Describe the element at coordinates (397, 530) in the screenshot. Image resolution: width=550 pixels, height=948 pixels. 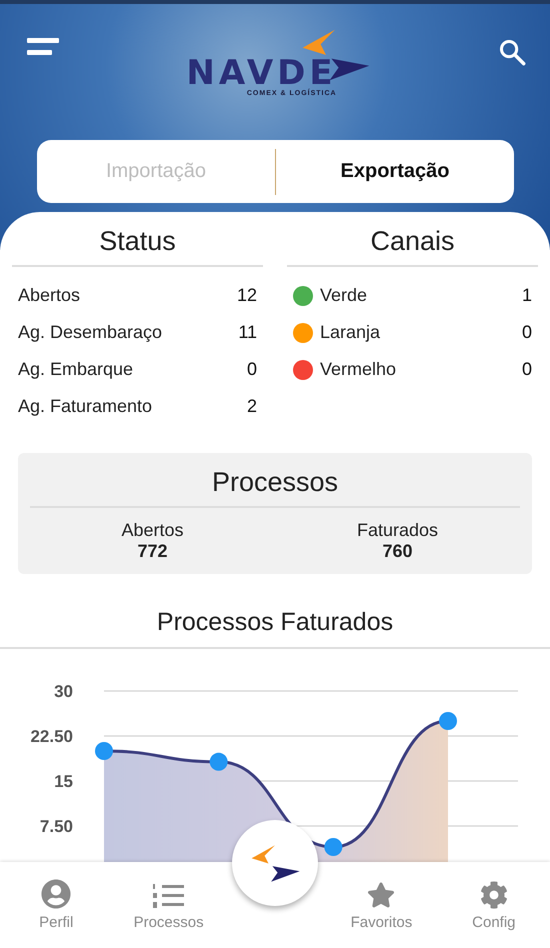
I see `process-label: Faturados` at that location.